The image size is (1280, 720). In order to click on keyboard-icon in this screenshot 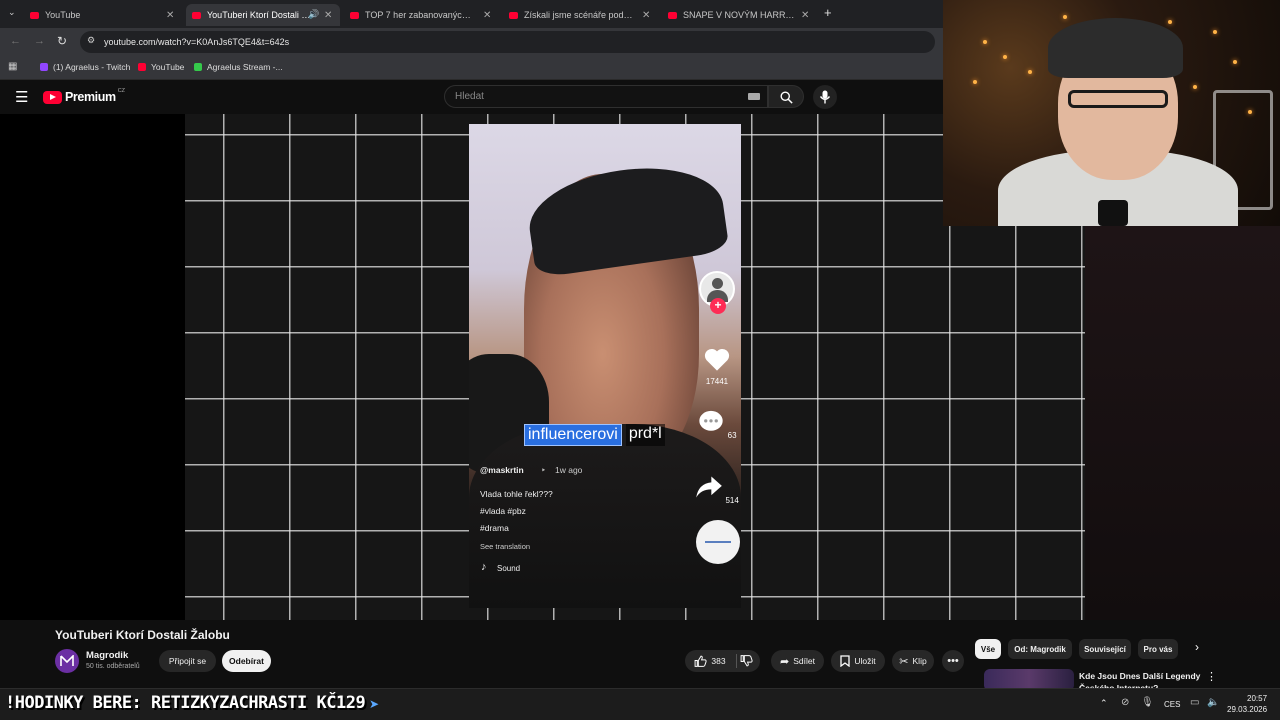, I will do `click(754, 96)`.